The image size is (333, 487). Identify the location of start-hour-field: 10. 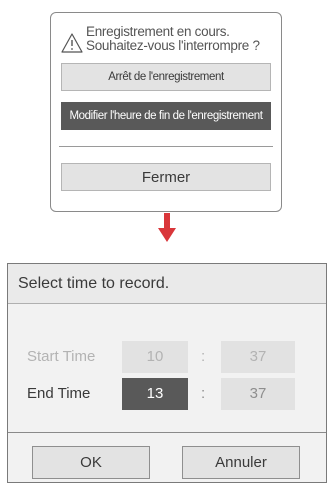
(155, 357).